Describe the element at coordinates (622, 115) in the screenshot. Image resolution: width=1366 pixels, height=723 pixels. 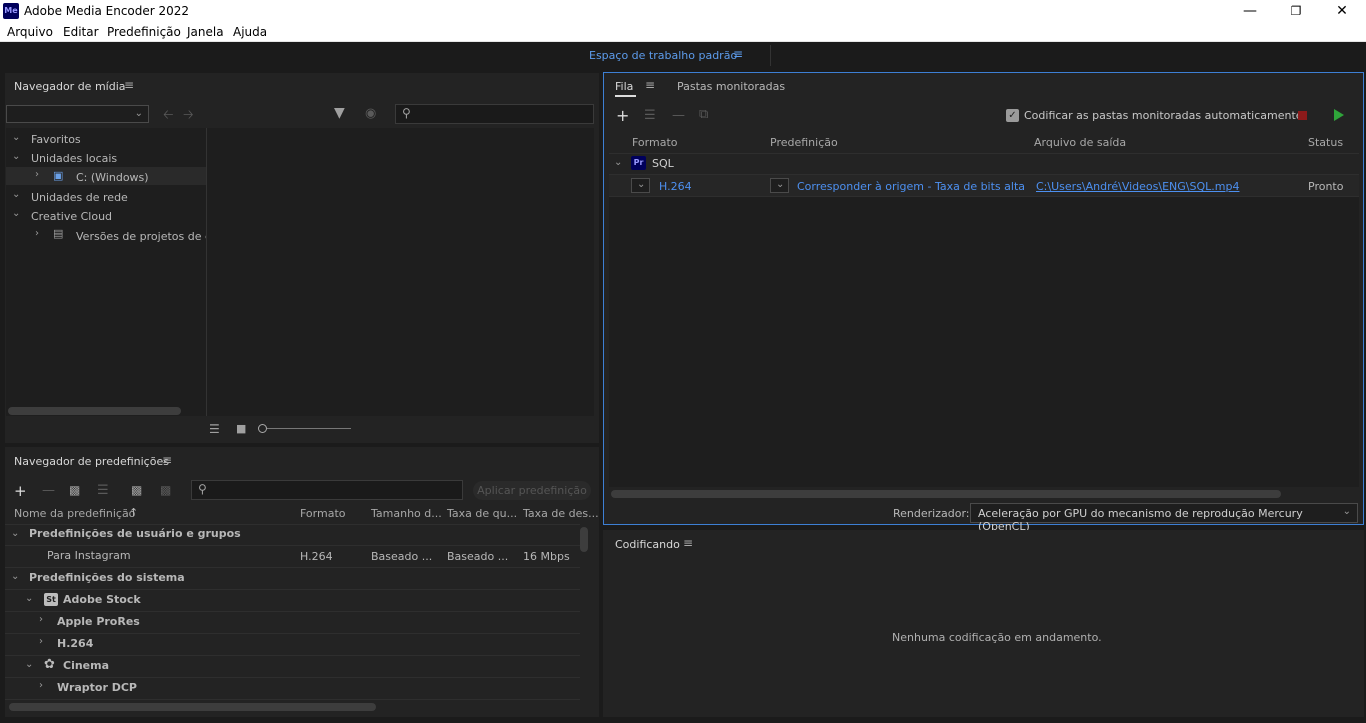
I see `add-source-icon: +` at that location.